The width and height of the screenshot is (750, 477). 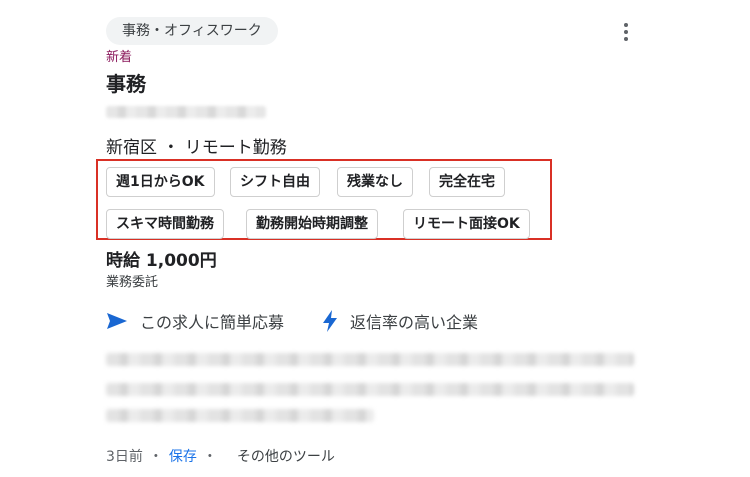 I want to click on feature-tag: 週1日からOK, so click(x=160, y=182).